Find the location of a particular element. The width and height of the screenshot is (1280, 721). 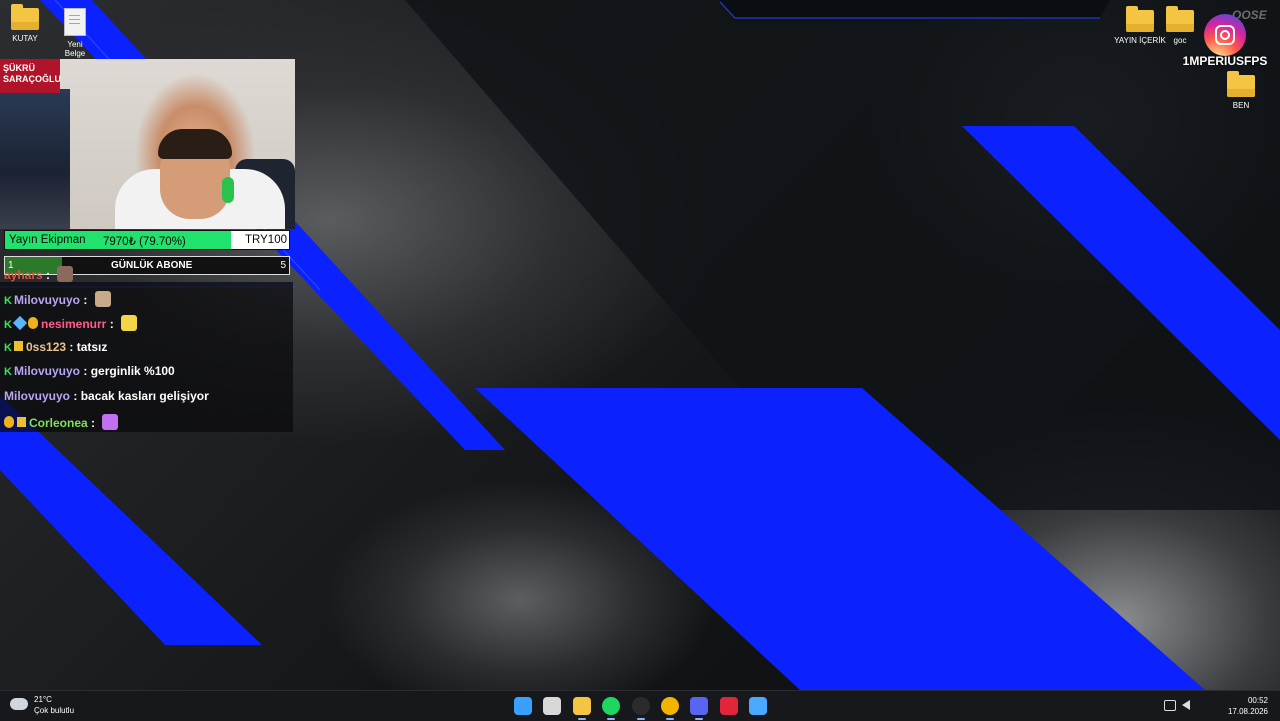

chat-username: Corleonea is located at coordinates (58, 422).